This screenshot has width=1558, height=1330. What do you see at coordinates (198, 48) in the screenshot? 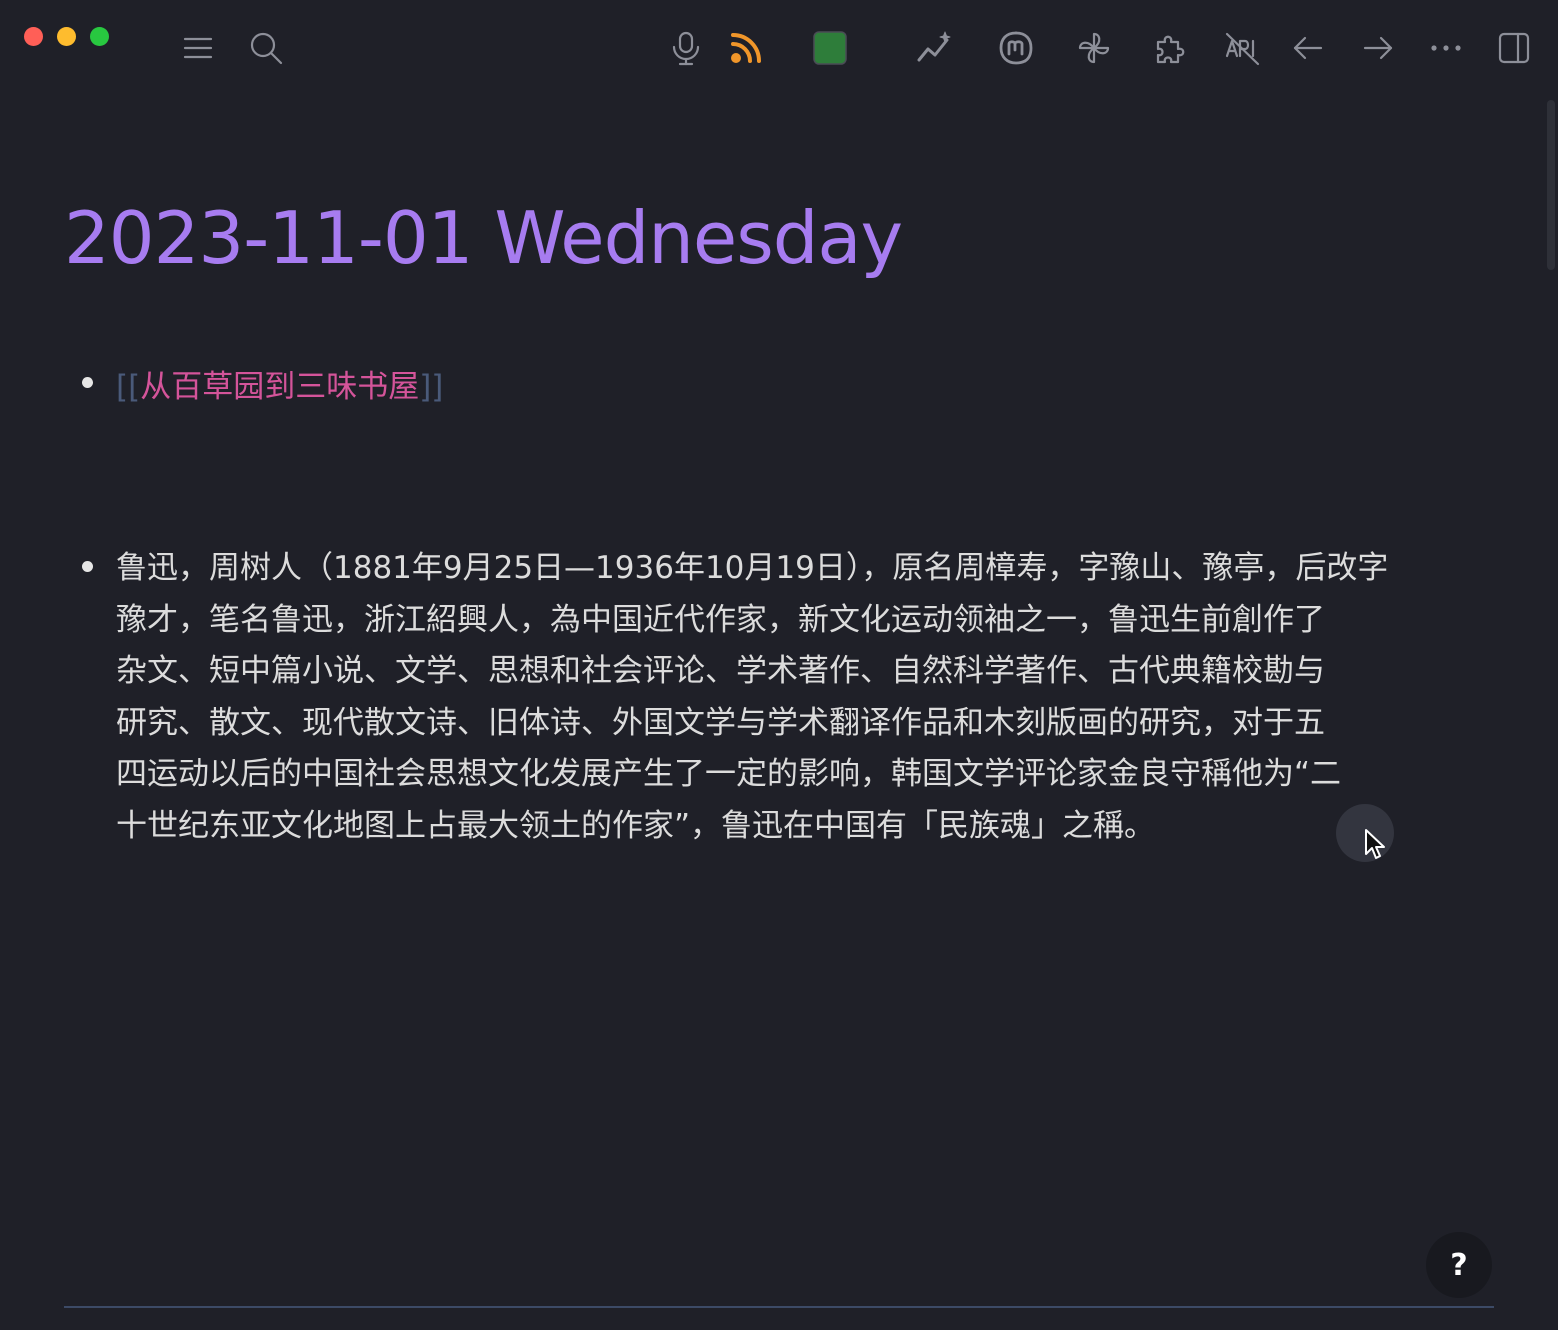
I see `menu-icon` at bounding box center [198, 48].